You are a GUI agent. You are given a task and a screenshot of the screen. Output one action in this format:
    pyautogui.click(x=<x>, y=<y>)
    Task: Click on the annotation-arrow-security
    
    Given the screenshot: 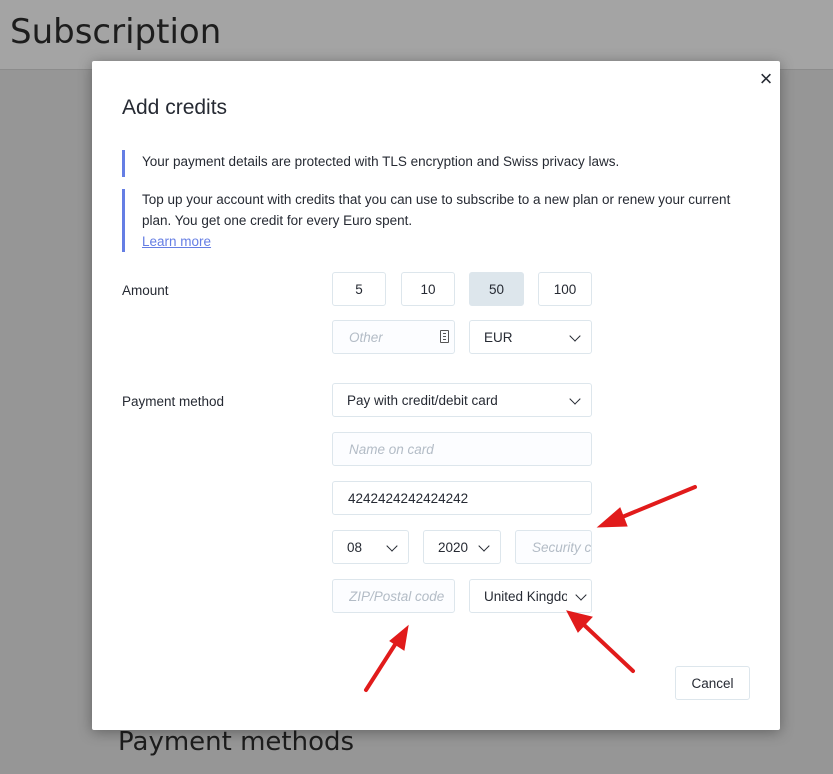 What is the action you would take?
    pyautogui.click(x=655, y=503)
    